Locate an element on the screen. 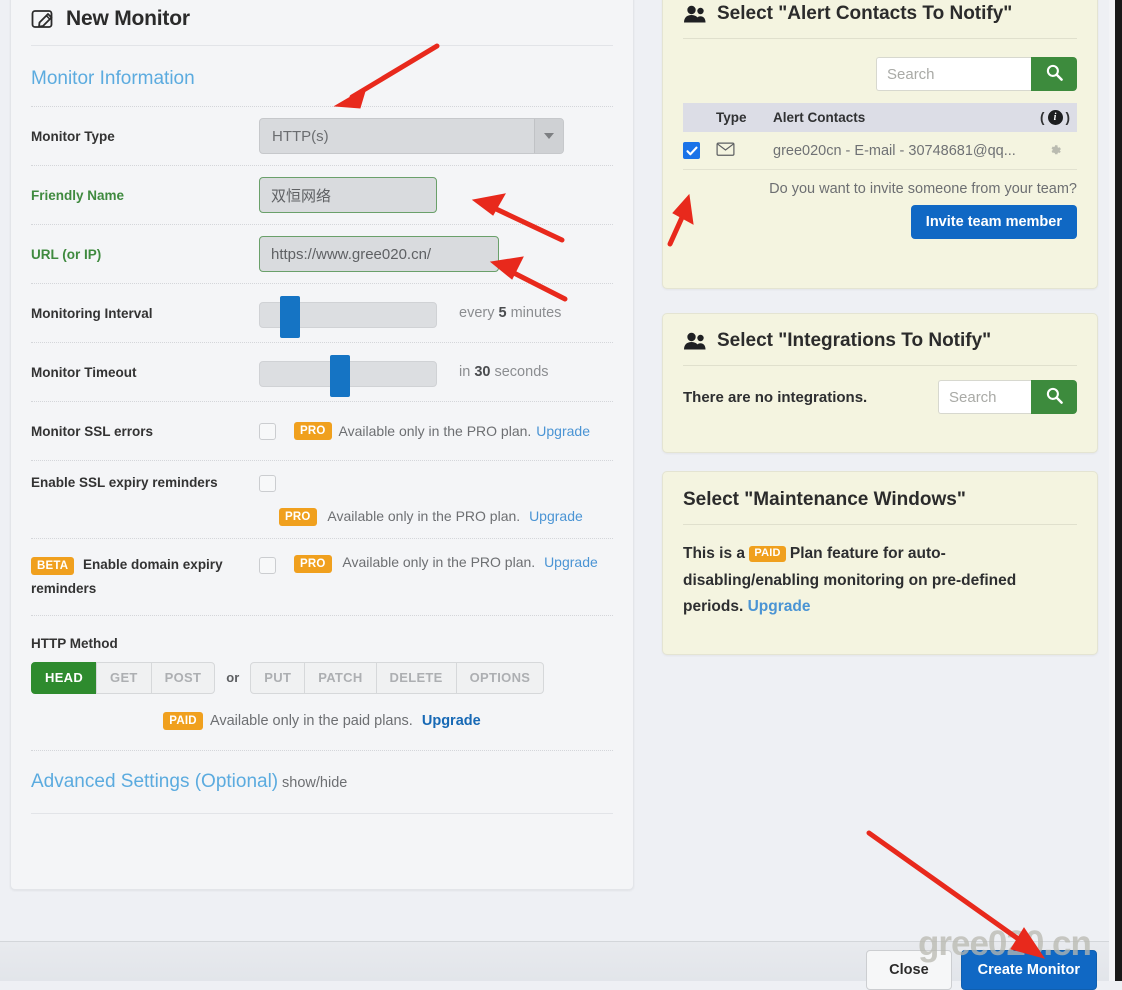 This screenshot has width=1122, height=990. domain-expiry-reminders-checkbox is located at coordinates (267, 566).